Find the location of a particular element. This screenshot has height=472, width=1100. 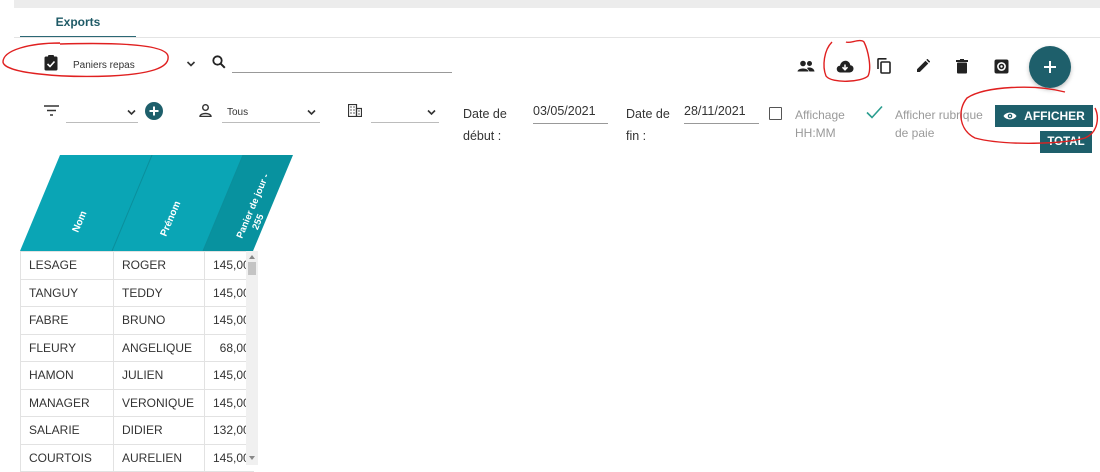

users-button is located at coordinates (806, 66).